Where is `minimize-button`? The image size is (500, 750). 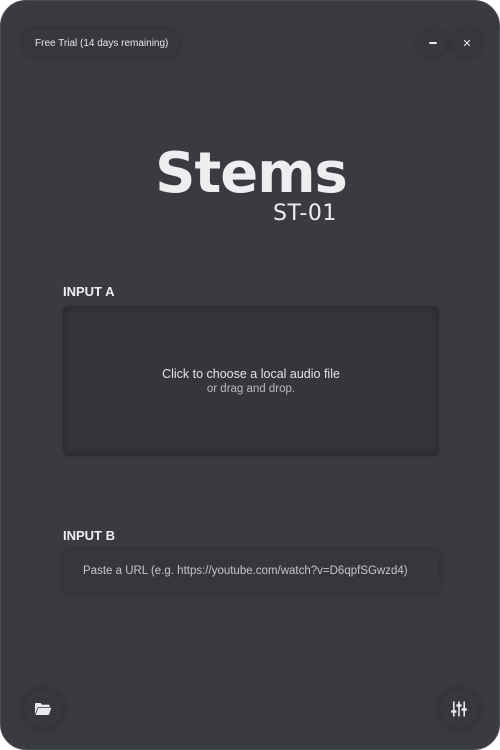 minimize-button is located at coordinates (433, 43).